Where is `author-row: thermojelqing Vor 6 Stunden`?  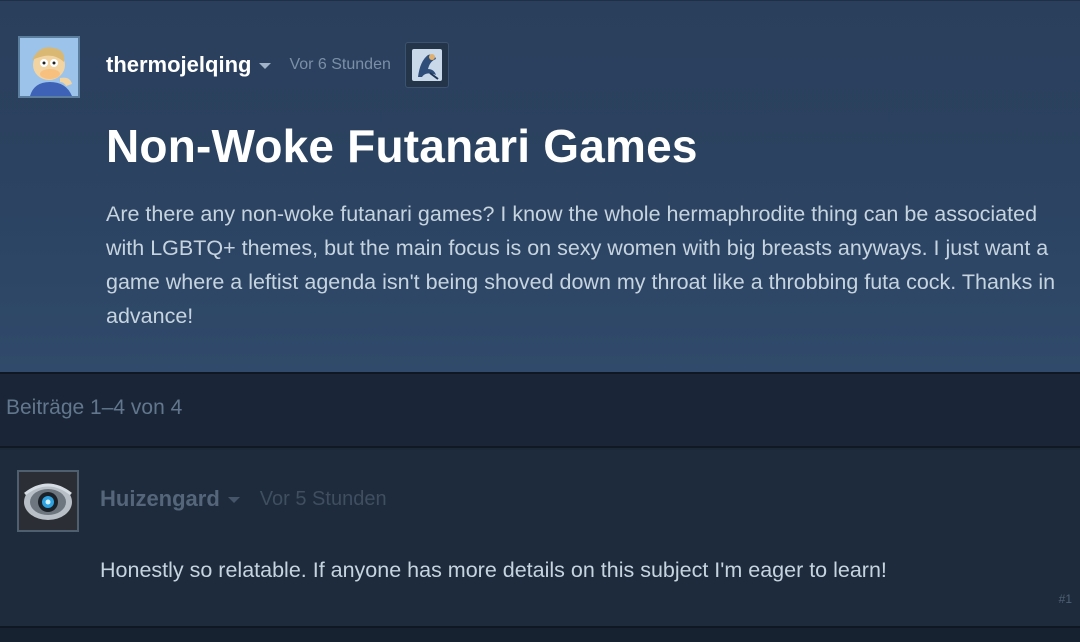 author-row: thermojelqing Vor 6 Stunden is located at coordinates (277, 65).